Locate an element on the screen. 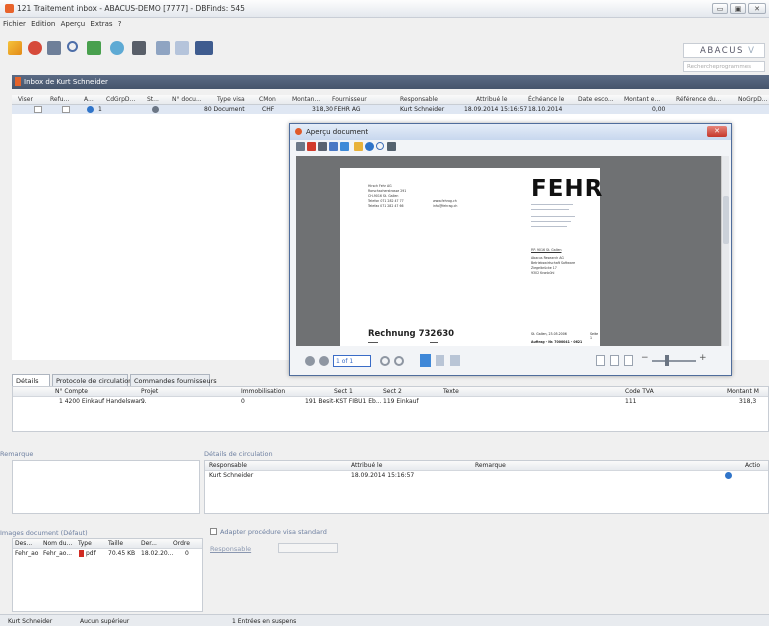  refuse-checkbox is located at coordinates (66, 109).